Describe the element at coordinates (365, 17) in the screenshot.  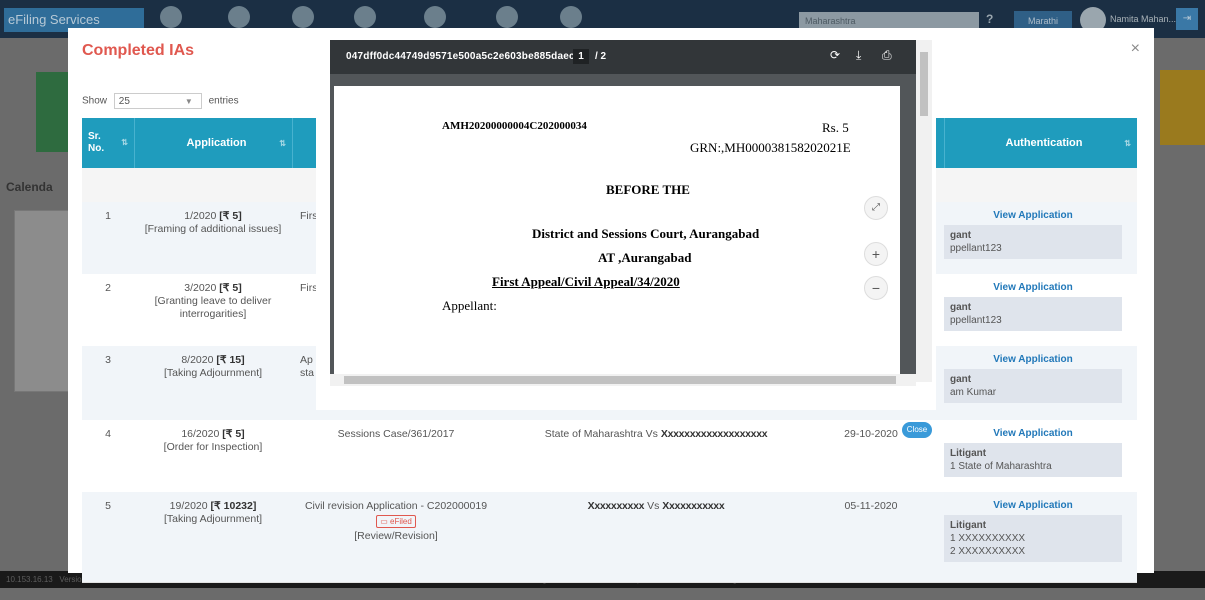
I see `nav-user-icon` at that location.